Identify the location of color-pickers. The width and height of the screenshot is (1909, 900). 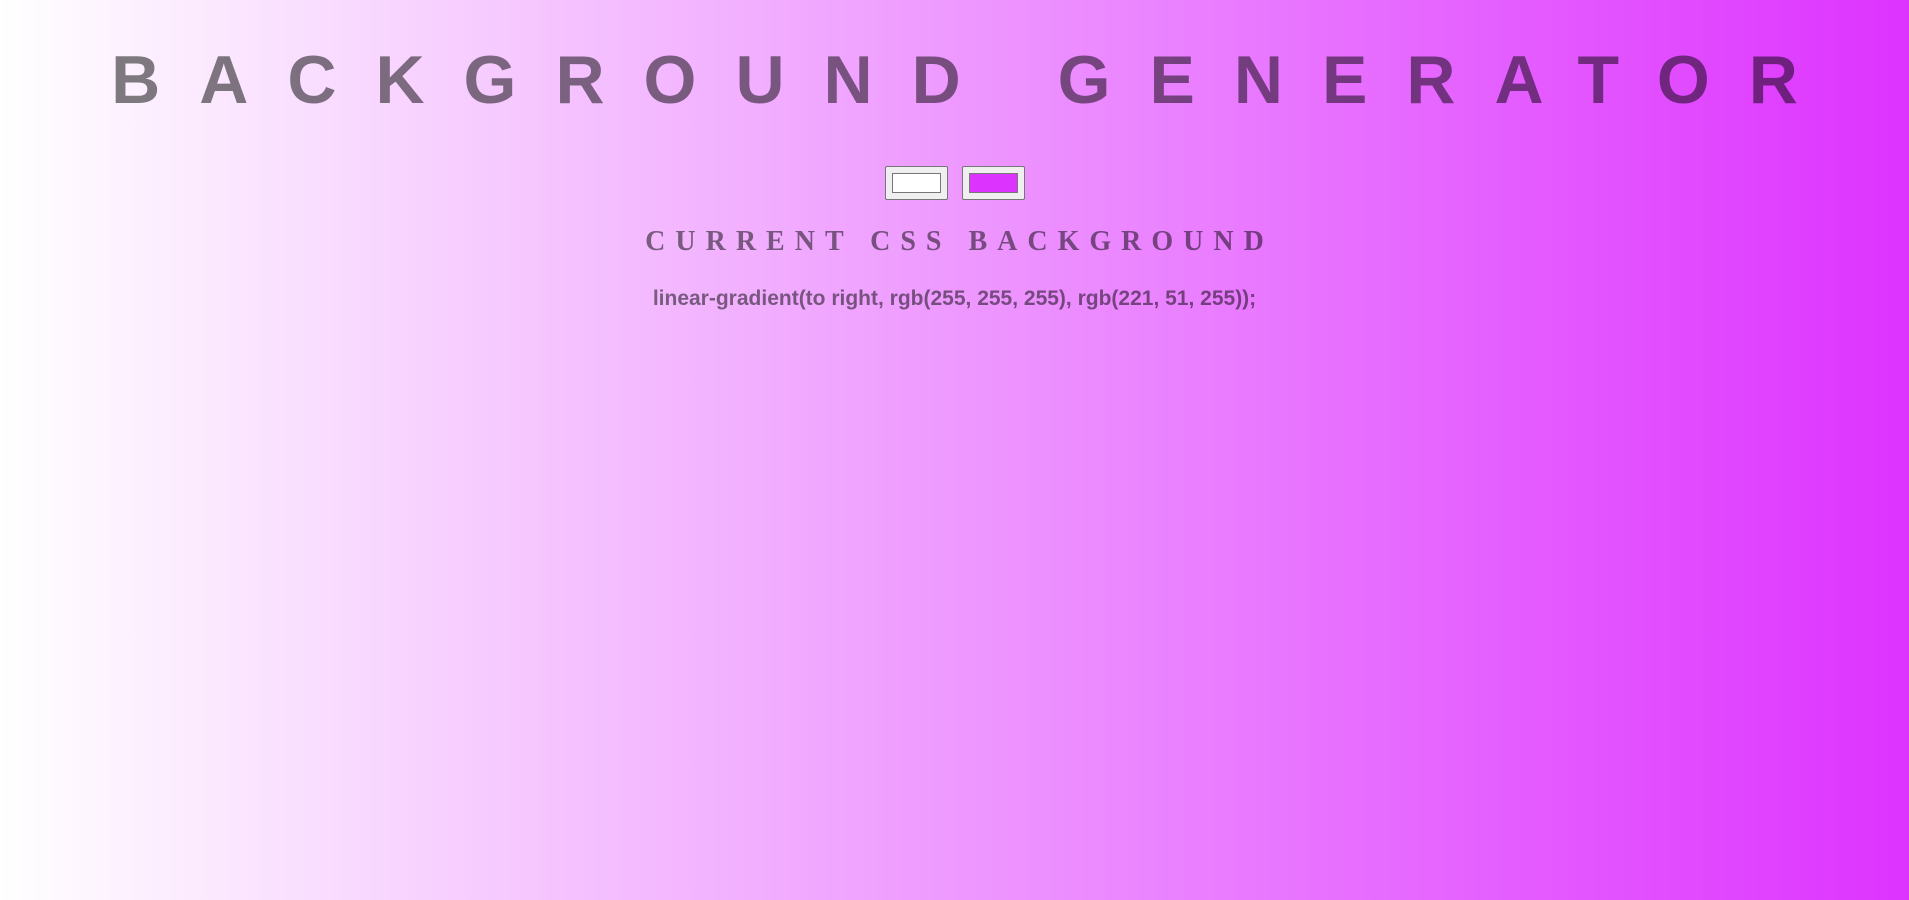
(954, 183).